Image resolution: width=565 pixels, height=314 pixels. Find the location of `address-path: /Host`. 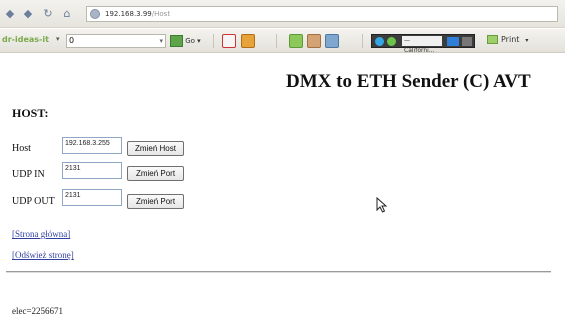

address-path: /Host is located at coordinates (161, 14).